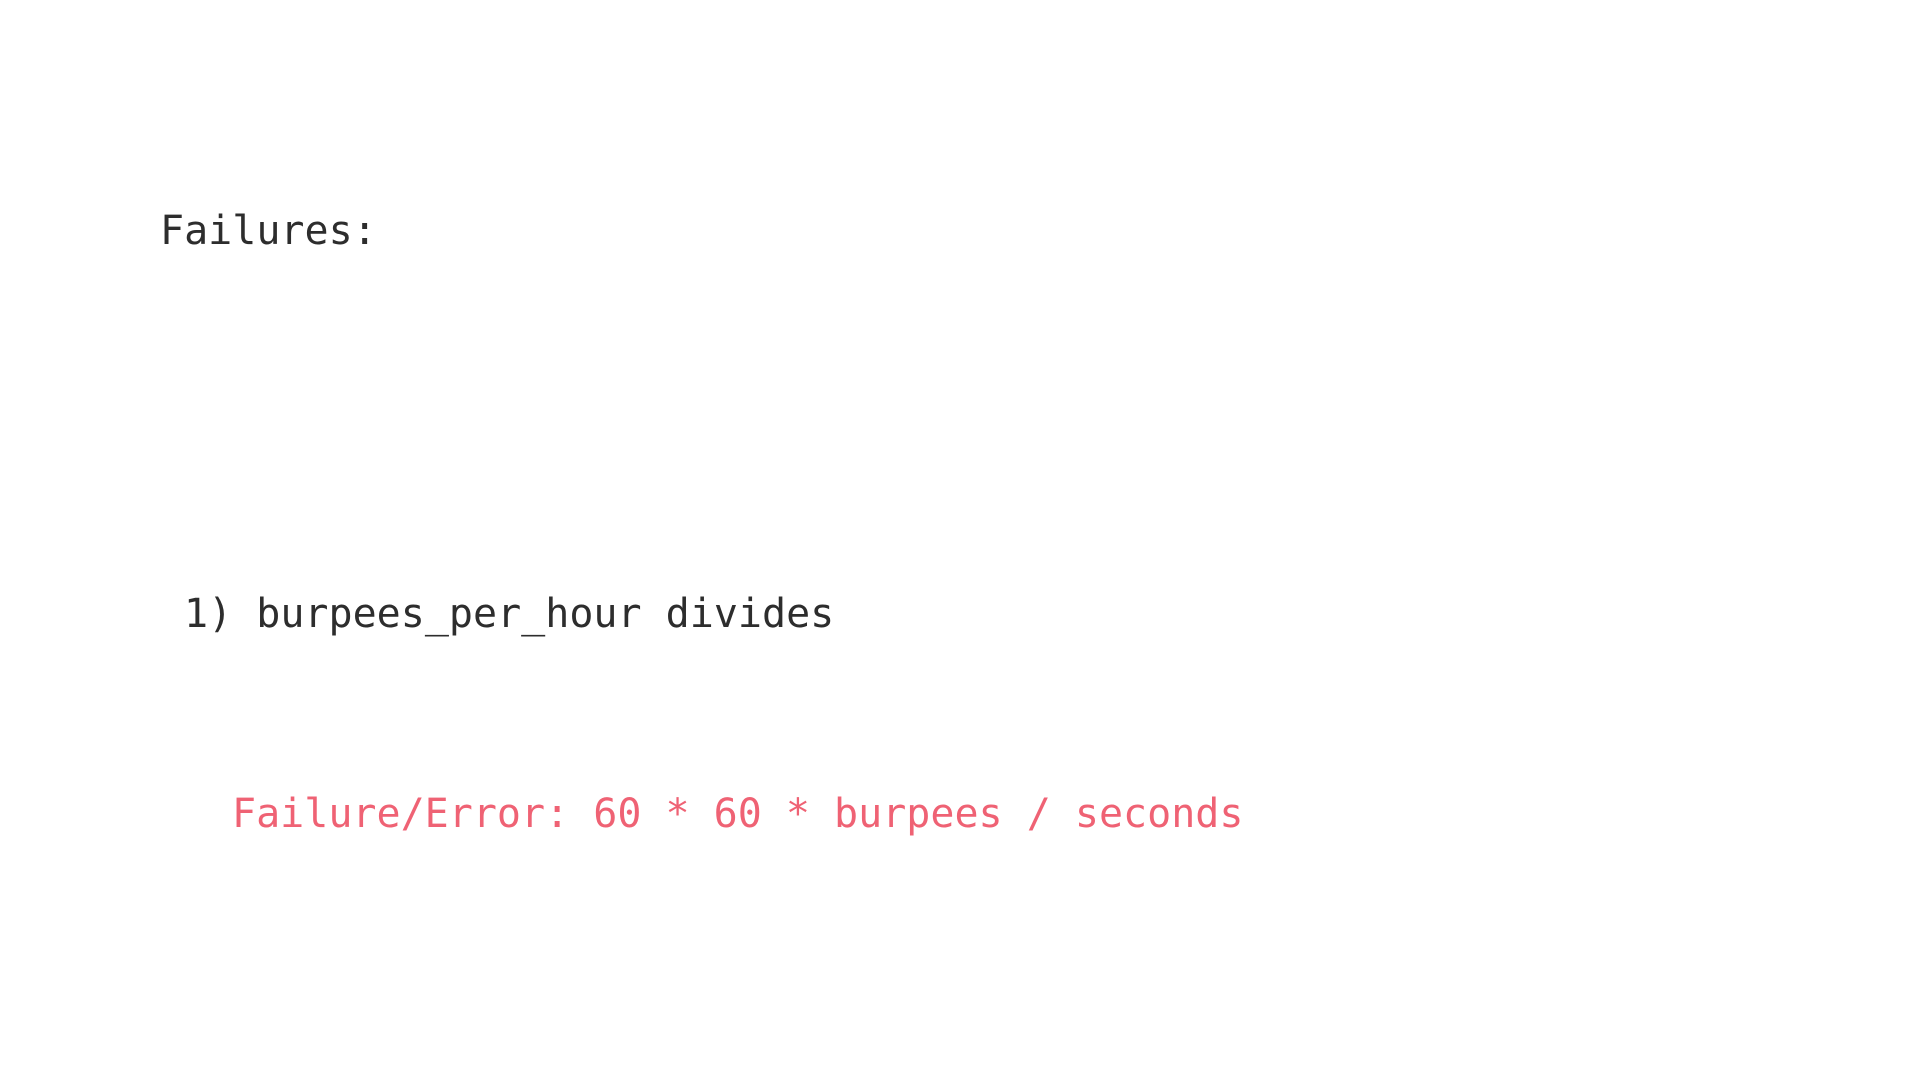 This screenshot has width=1920, height=1080. What do you see at coordinates (244, 614) in the screenshot?
I see `failure-title-separator` at bounding box center [244, 614].